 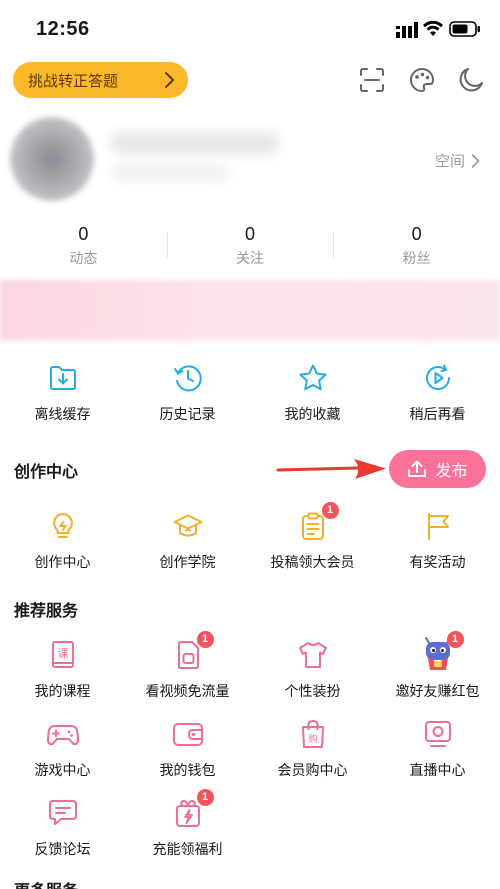 I want to click on game-center-item: 游戏中心, so click(x=62, y=748).